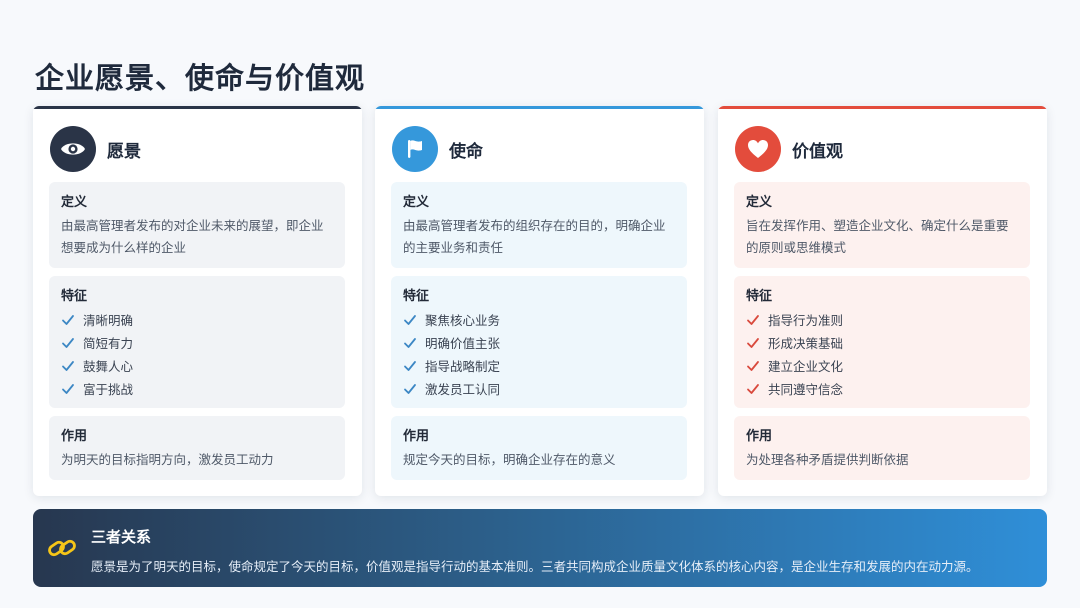  Describe the element at coordinates (124, 151) in the screenshot. I see `card-title: 愿景` at that location.